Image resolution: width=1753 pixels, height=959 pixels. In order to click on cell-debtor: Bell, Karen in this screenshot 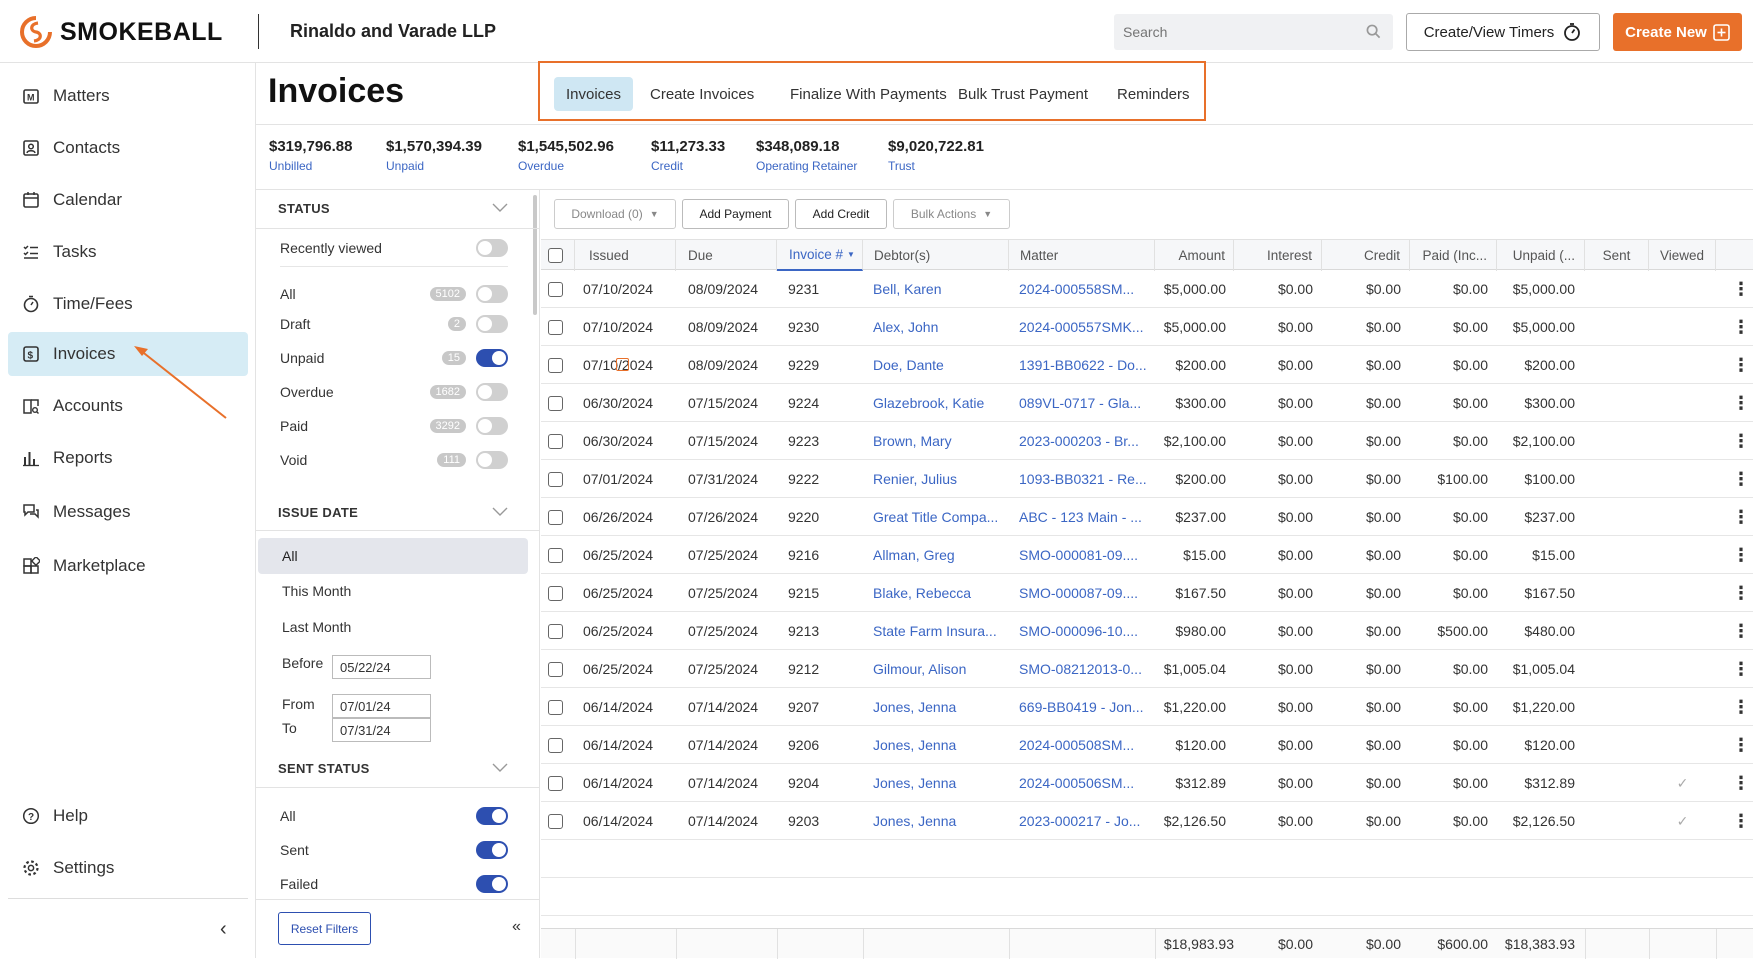, I will do `click(940, 289)`.